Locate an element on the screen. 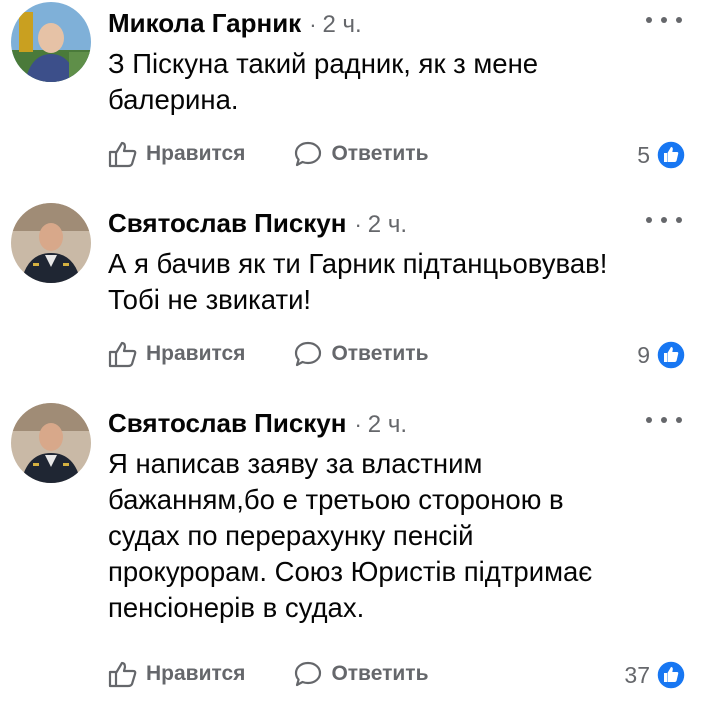  reactions-summary: 9 is located at coordinates (661, 355).